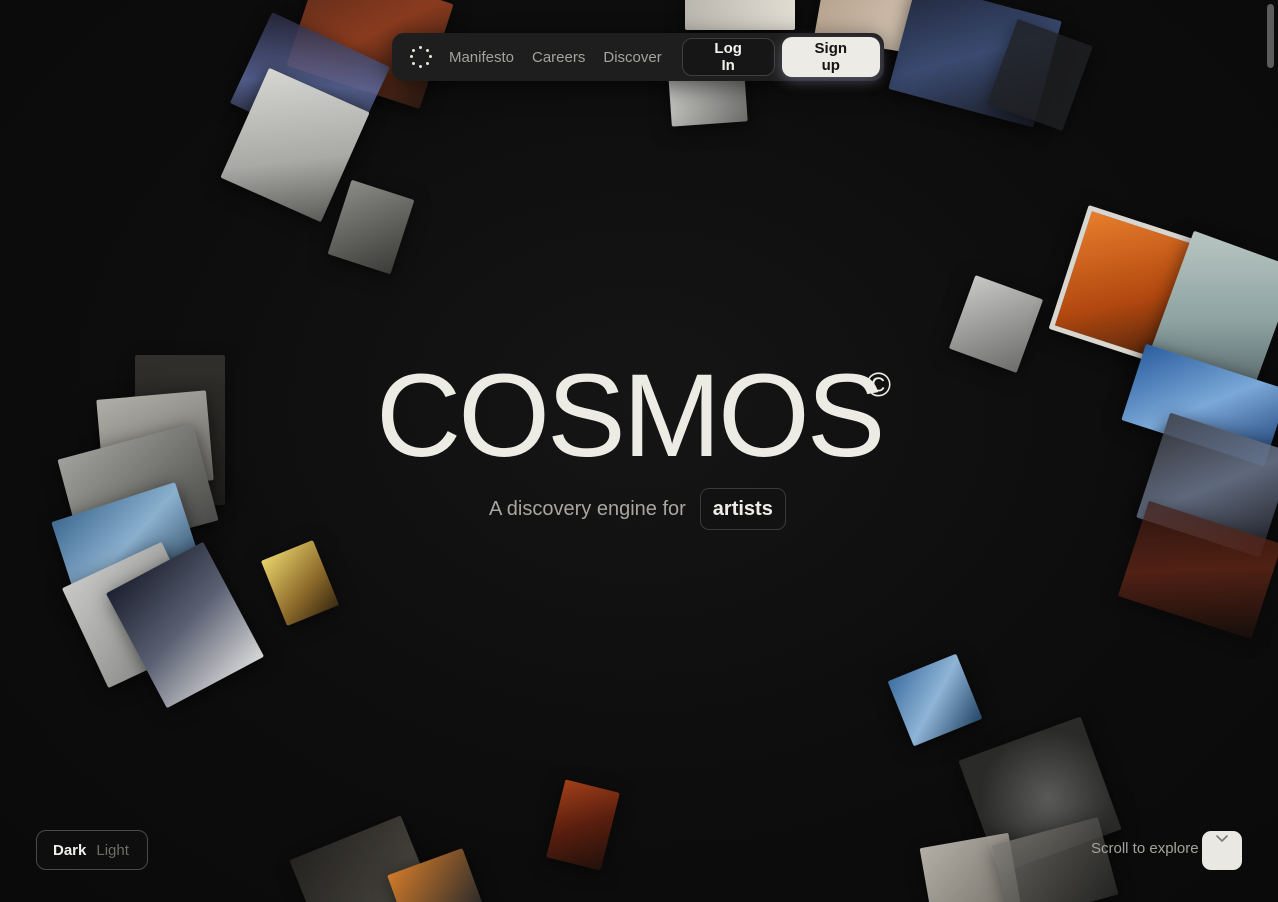 Image resolution: width=1278 pixels, height=902 pixels. Describe the element at coordinates (1145, 848) in the screenshot. I see `scroll-hint-label: Scroll to explore` at that location.